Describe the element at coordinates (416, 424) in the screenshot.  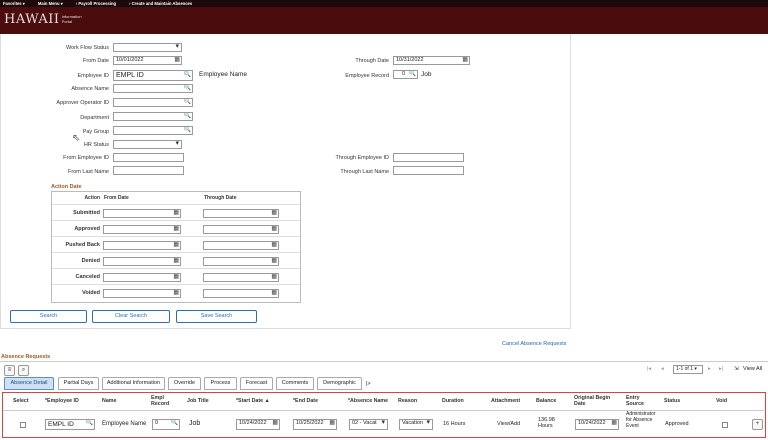
I see `row-reason-select: Vacation` at that location.